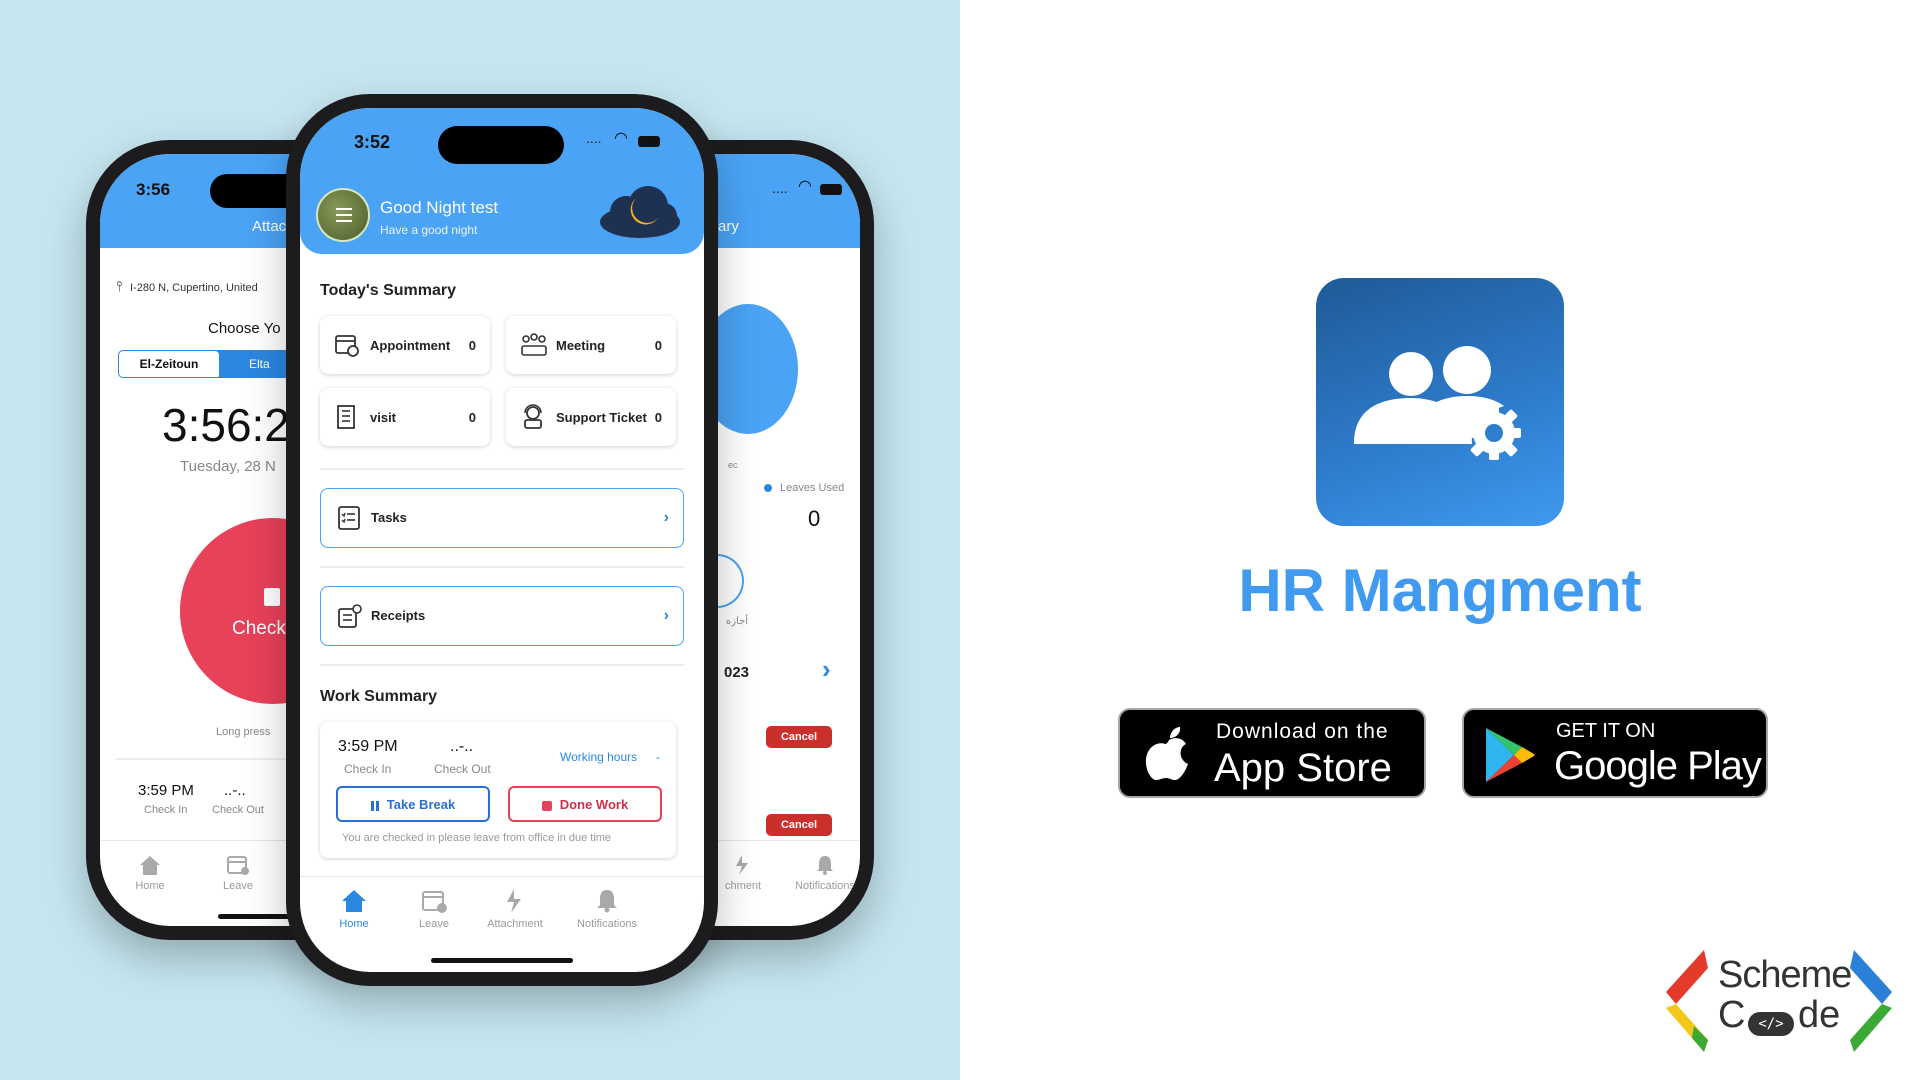  What do you see at coordinates (354, 924) in the screenshot?
I see `nav-label: Home` at bounding box center [354, 924].